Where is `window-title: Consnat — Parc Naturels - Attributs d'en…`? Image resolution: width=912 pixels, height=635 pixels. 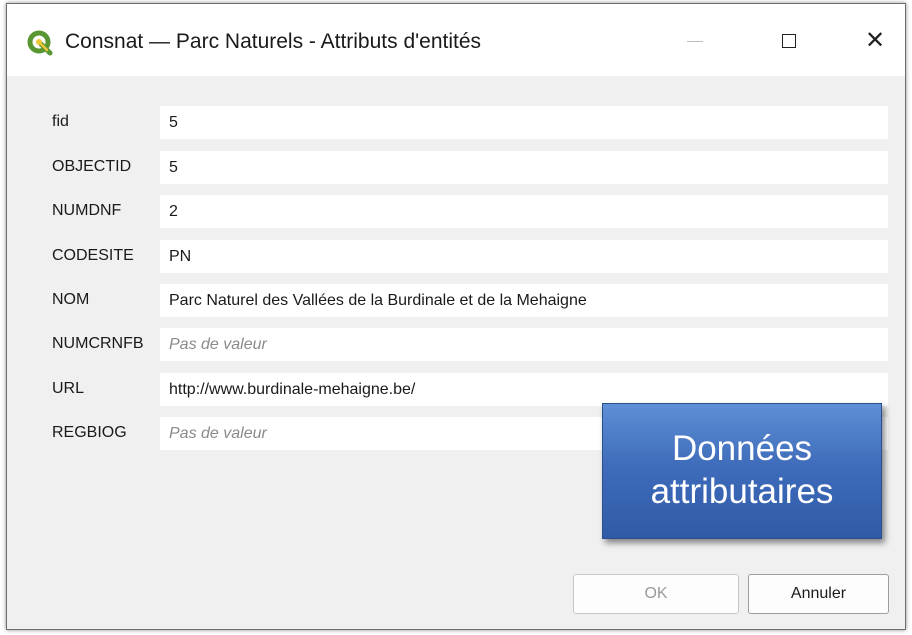 window-title: Consnat — Parc Naturels - Attributs d'en… is located at coordinates (273, 41).